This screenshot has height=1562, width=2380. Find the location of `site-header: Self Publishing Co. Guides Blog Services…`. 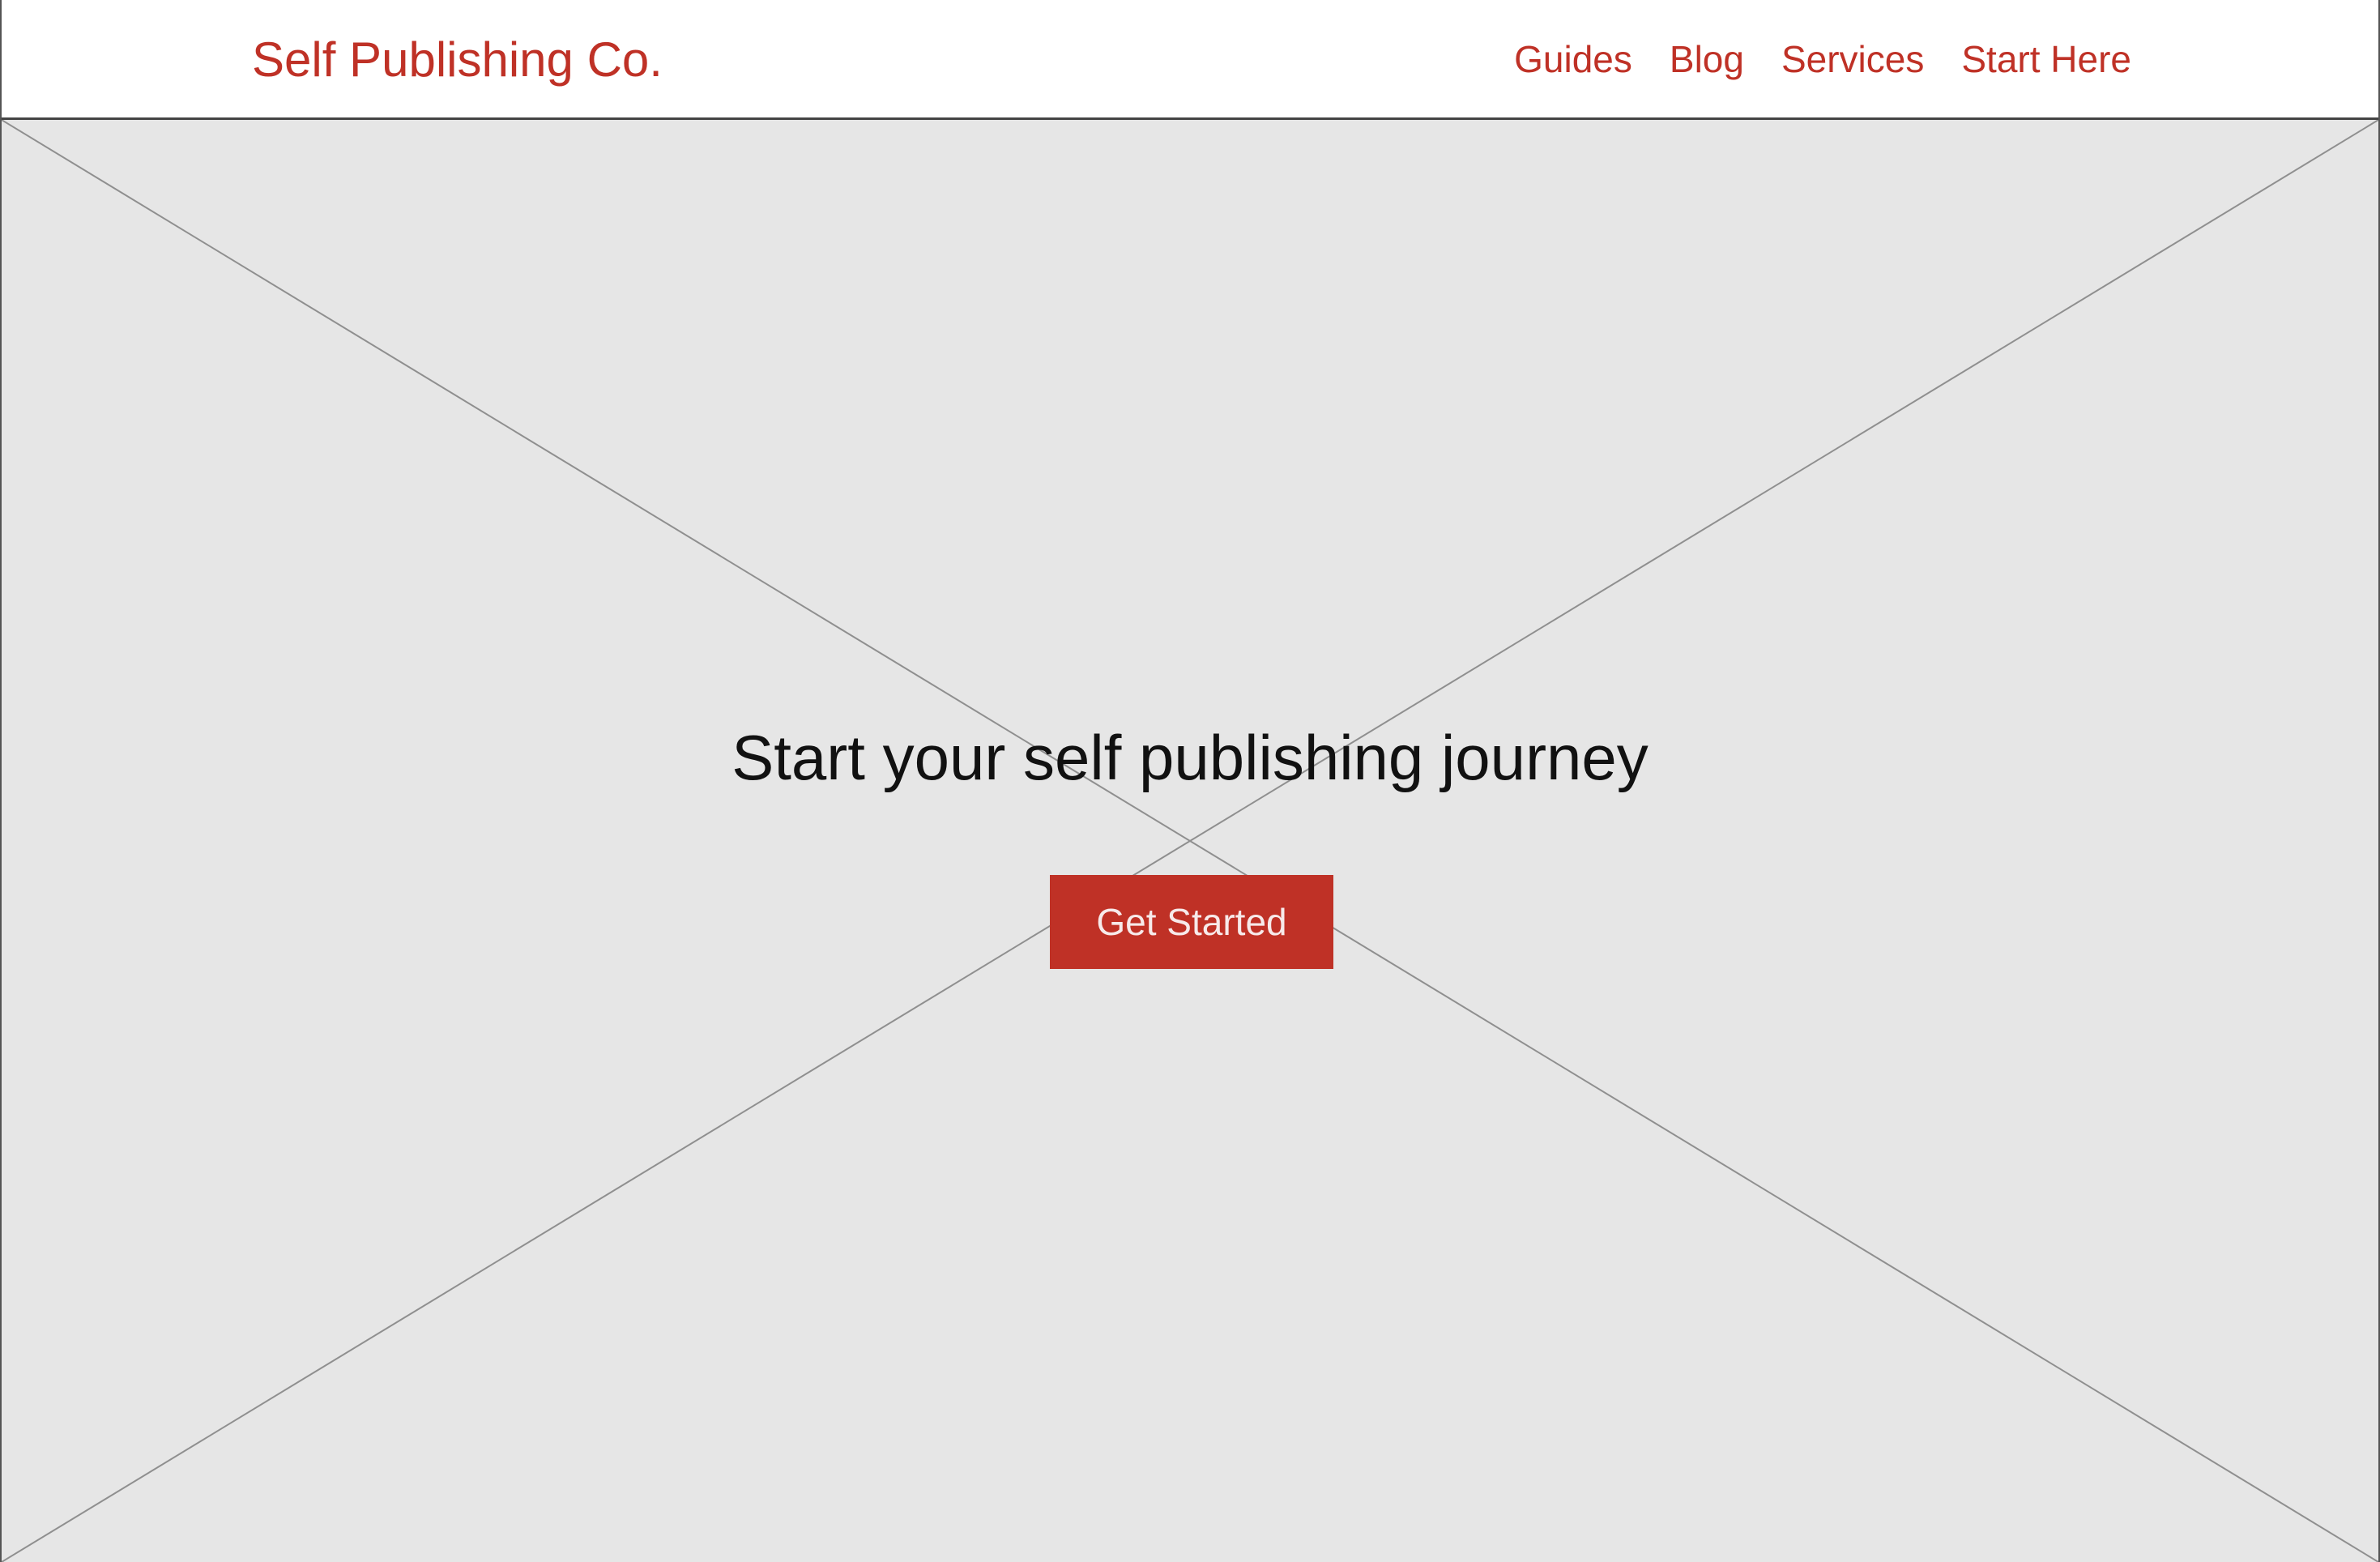

site-header: Self Publishing Co. Guides Blog Services… is located at coordinates (1190, 60).